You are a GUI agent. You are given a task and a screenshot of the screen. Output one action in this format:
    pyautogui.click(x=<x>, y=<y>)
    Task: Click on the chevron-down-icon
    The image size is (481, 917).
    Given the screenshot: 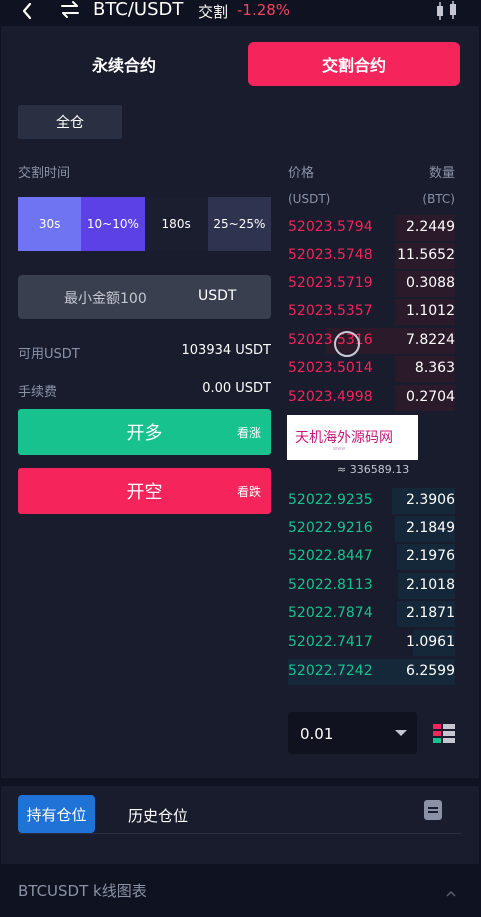 What is the action you would take?
    pyautogui.click(x=401, y=733)
    